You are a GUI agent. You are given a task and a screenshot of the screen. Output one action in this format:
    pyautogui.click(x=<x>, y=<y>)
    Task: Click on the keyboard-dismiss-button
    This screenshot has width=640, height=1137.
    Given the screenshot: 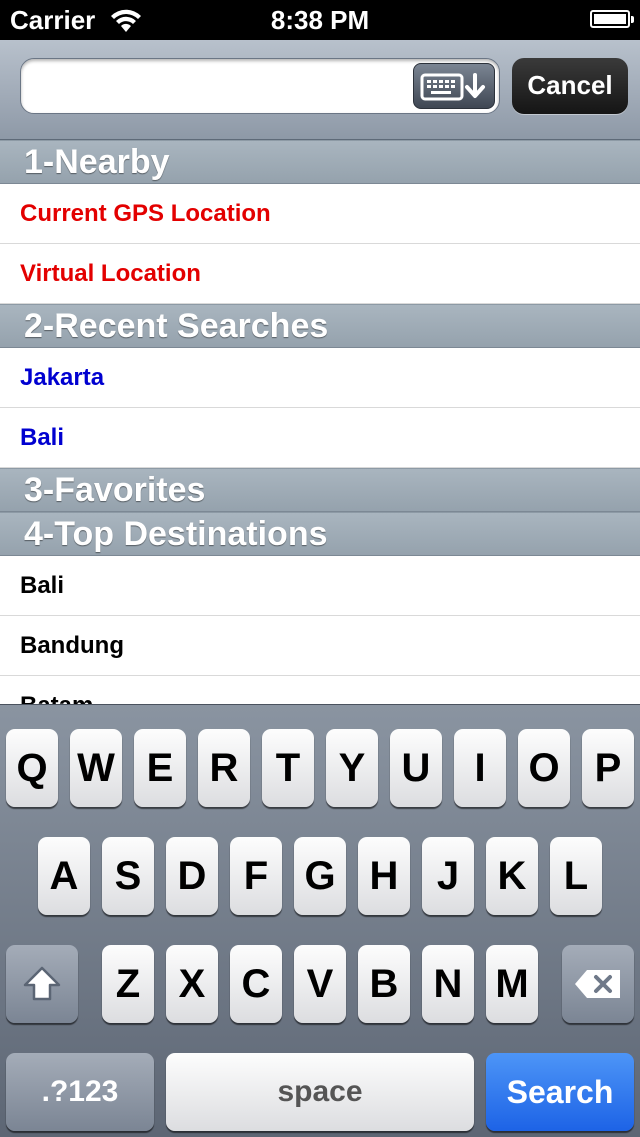 What is the action you would take?
    pyautogui.click(x=454, y=86)
    